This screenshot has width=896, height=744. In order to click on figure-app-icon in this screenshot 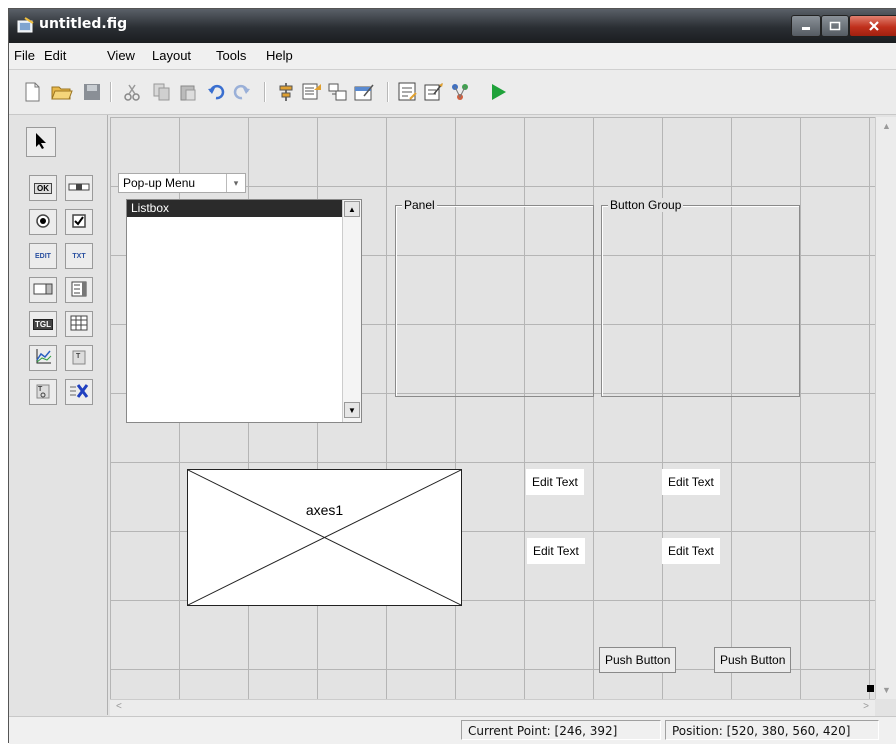, I will do `click(26, 26)`.